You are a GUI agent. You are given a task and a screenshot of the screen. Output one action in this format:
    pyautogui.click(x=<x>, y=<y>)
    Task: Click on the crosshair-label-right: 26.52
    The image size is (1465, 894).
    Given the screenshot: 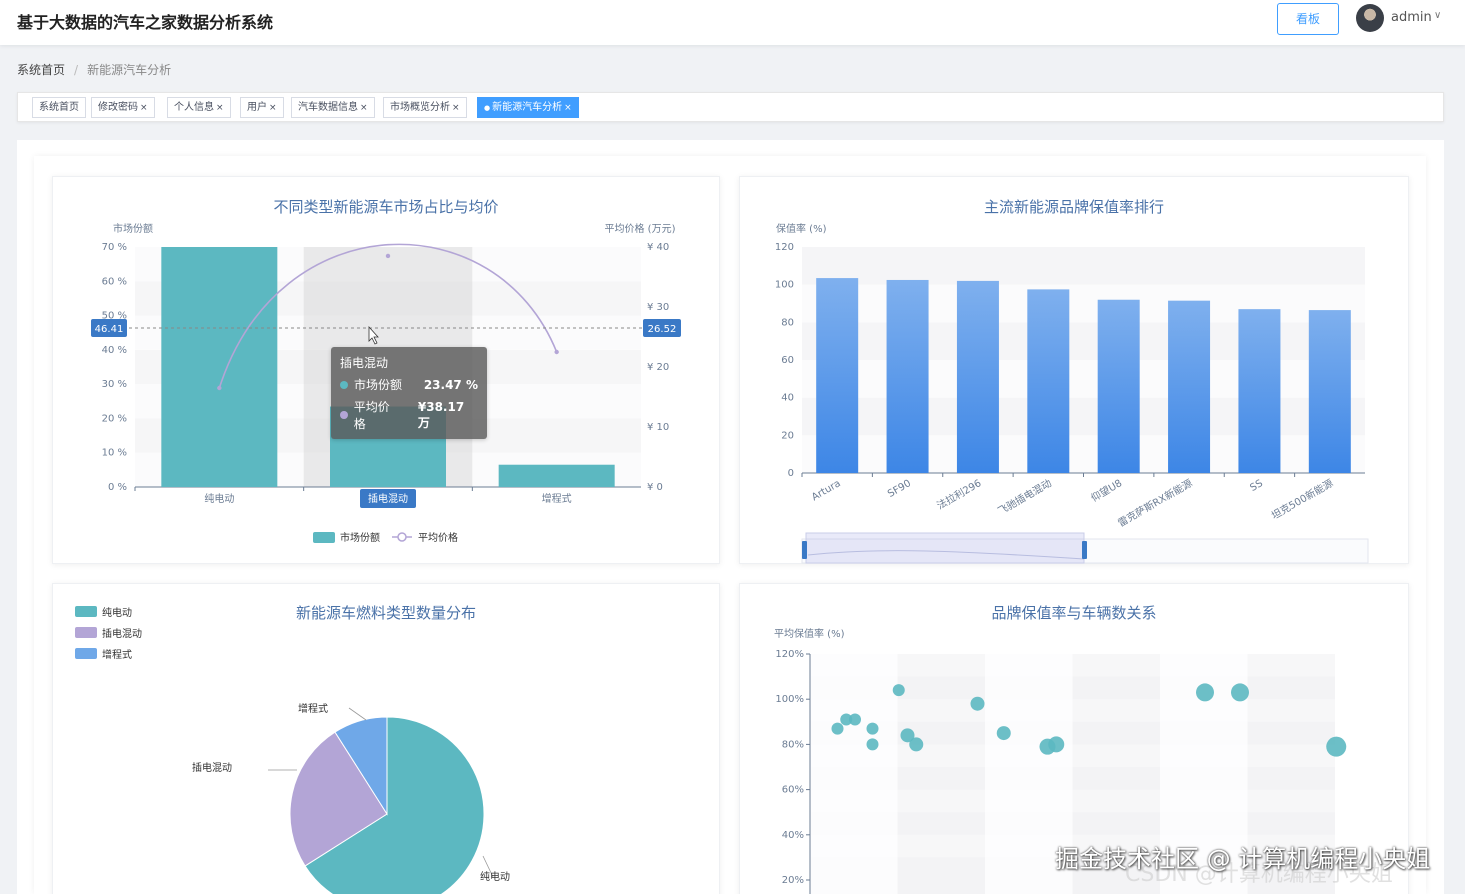 What is the action you would take?
    pyautogui.click(x=662, y=329)
    